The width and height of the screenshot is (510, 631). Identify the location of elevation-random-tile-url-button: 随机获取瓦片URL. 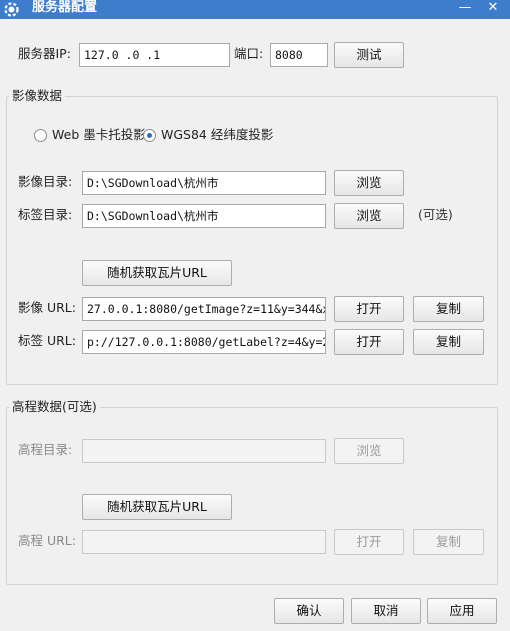
(157, 507).